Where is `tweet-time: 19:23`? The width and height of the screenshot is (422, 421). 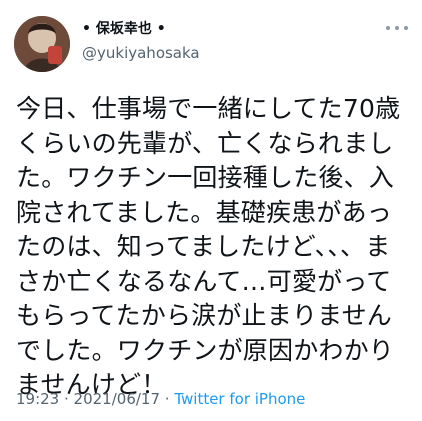
tweet-time: 19:23 is located at coordinates (37, 399).